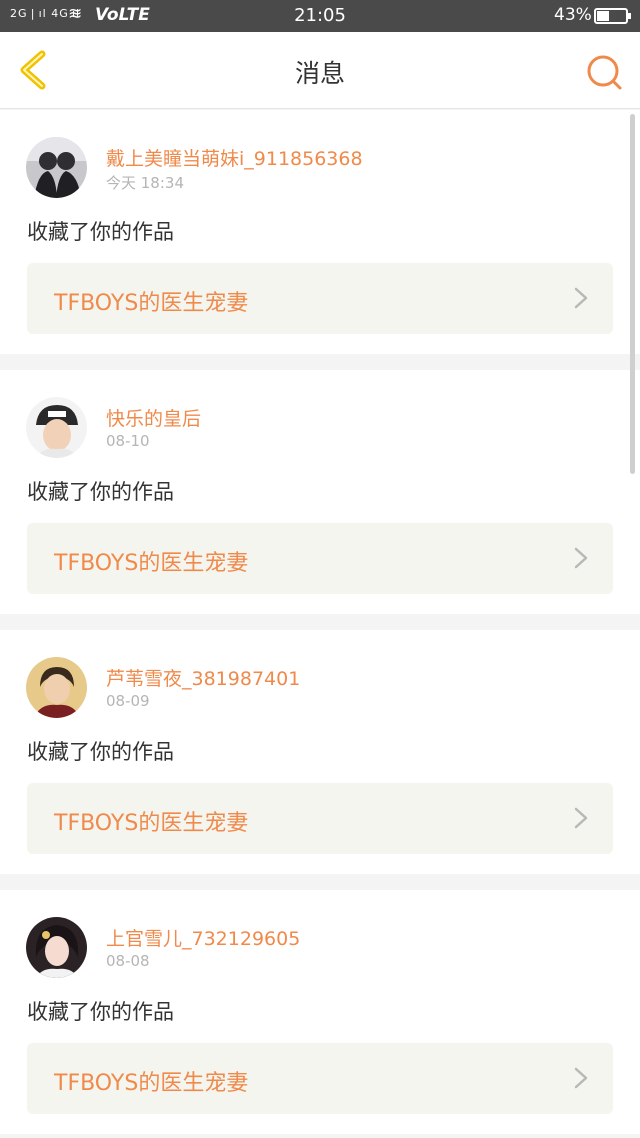  Describe the element at coordinates (234, 157) in the screenshot. I see `username: 戴上美瞳当萌妹i_911856368` at that location.